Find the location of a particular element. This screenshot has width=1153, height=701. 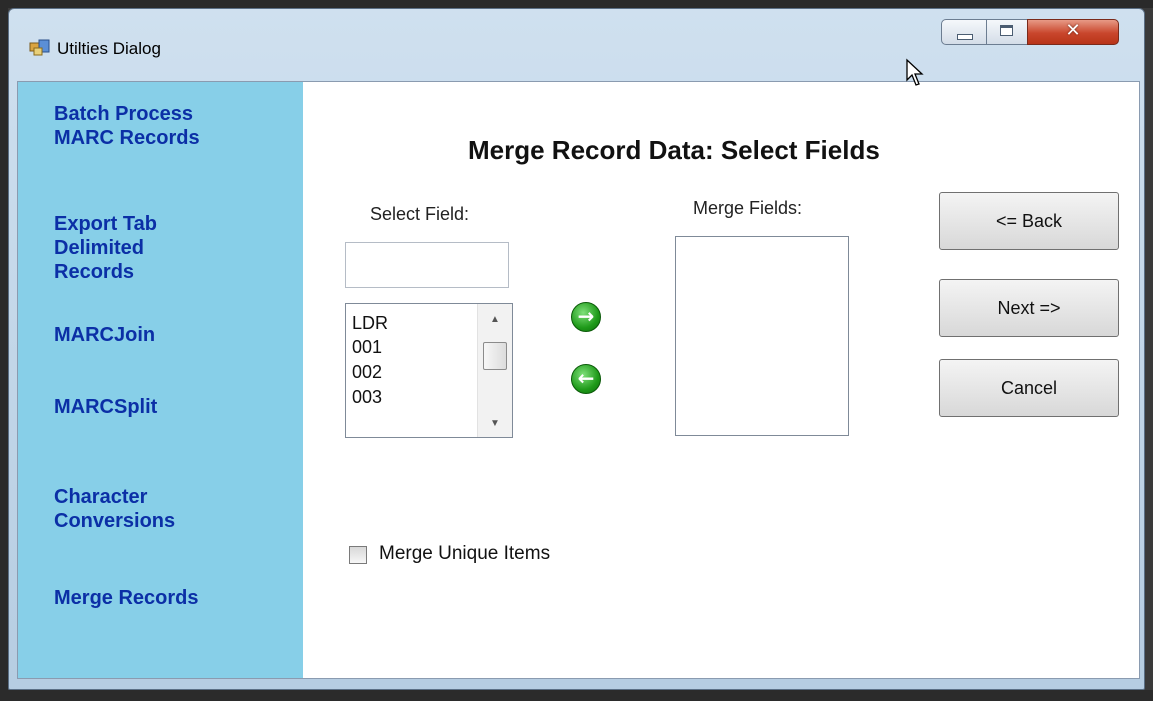

merge-unique-label: Merge Unique Items is located at coordinates (465, 553).